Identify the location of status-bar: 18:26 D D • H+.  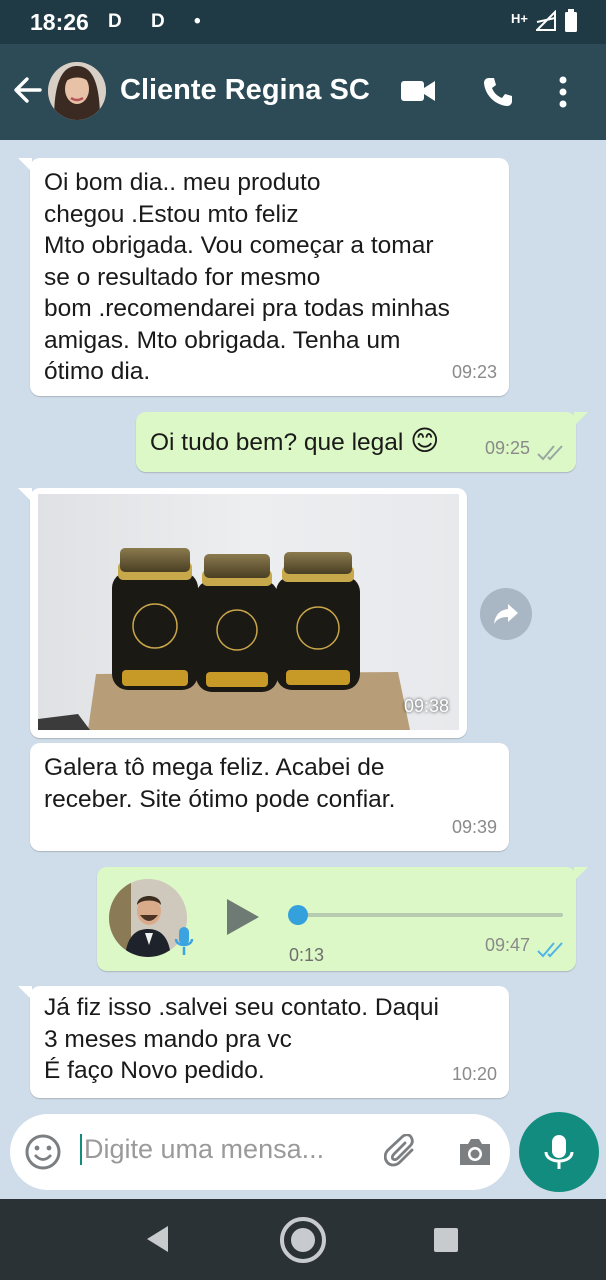
(303, 22).